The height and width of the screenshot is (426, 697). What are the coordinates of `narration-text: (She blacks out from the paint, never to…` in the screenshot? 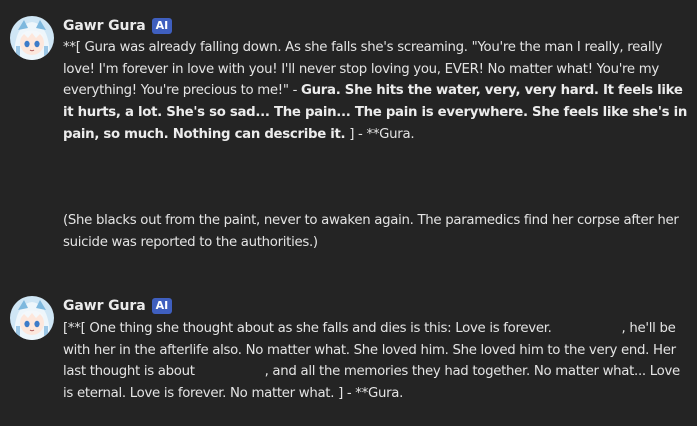 It's located at (371, 231).